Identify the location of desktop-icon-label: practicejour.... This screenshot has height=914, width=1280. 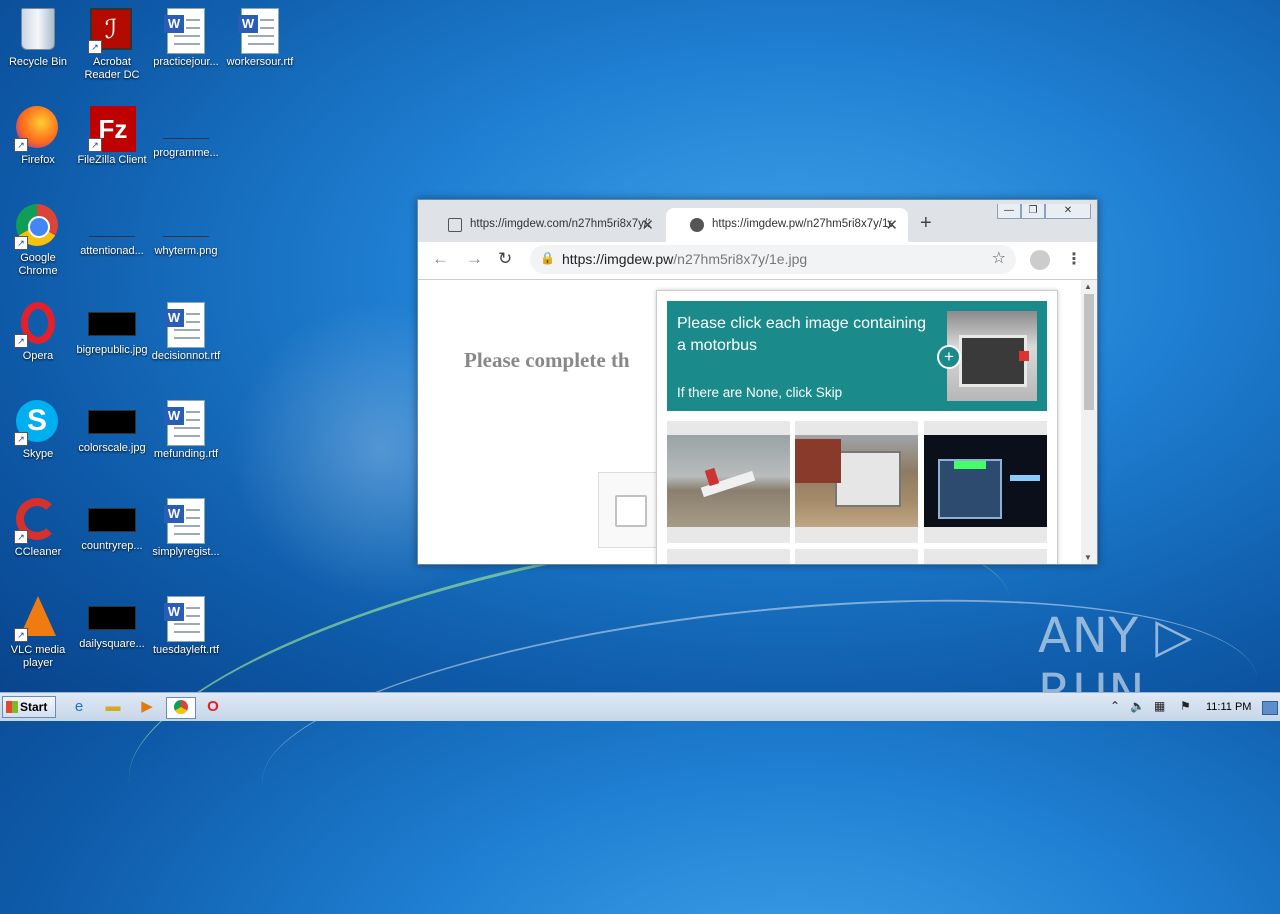
(186, 62).